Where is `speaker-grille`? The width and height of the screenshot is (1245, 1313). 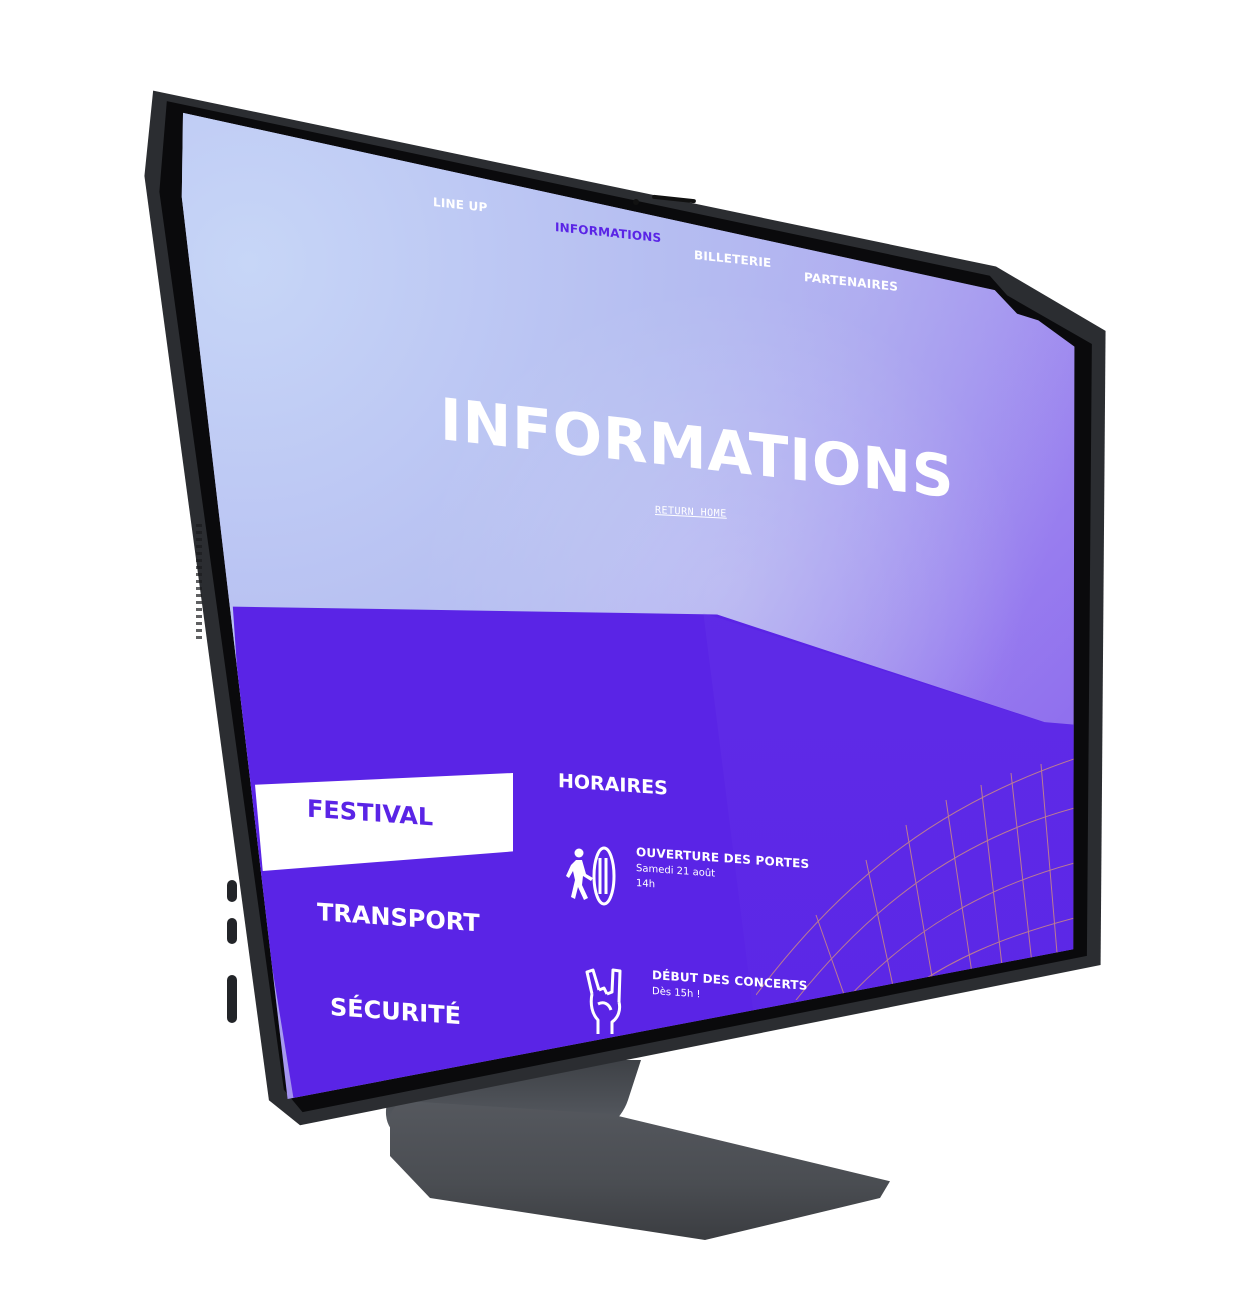
speaker-grille is located at coordinates (199, 583).